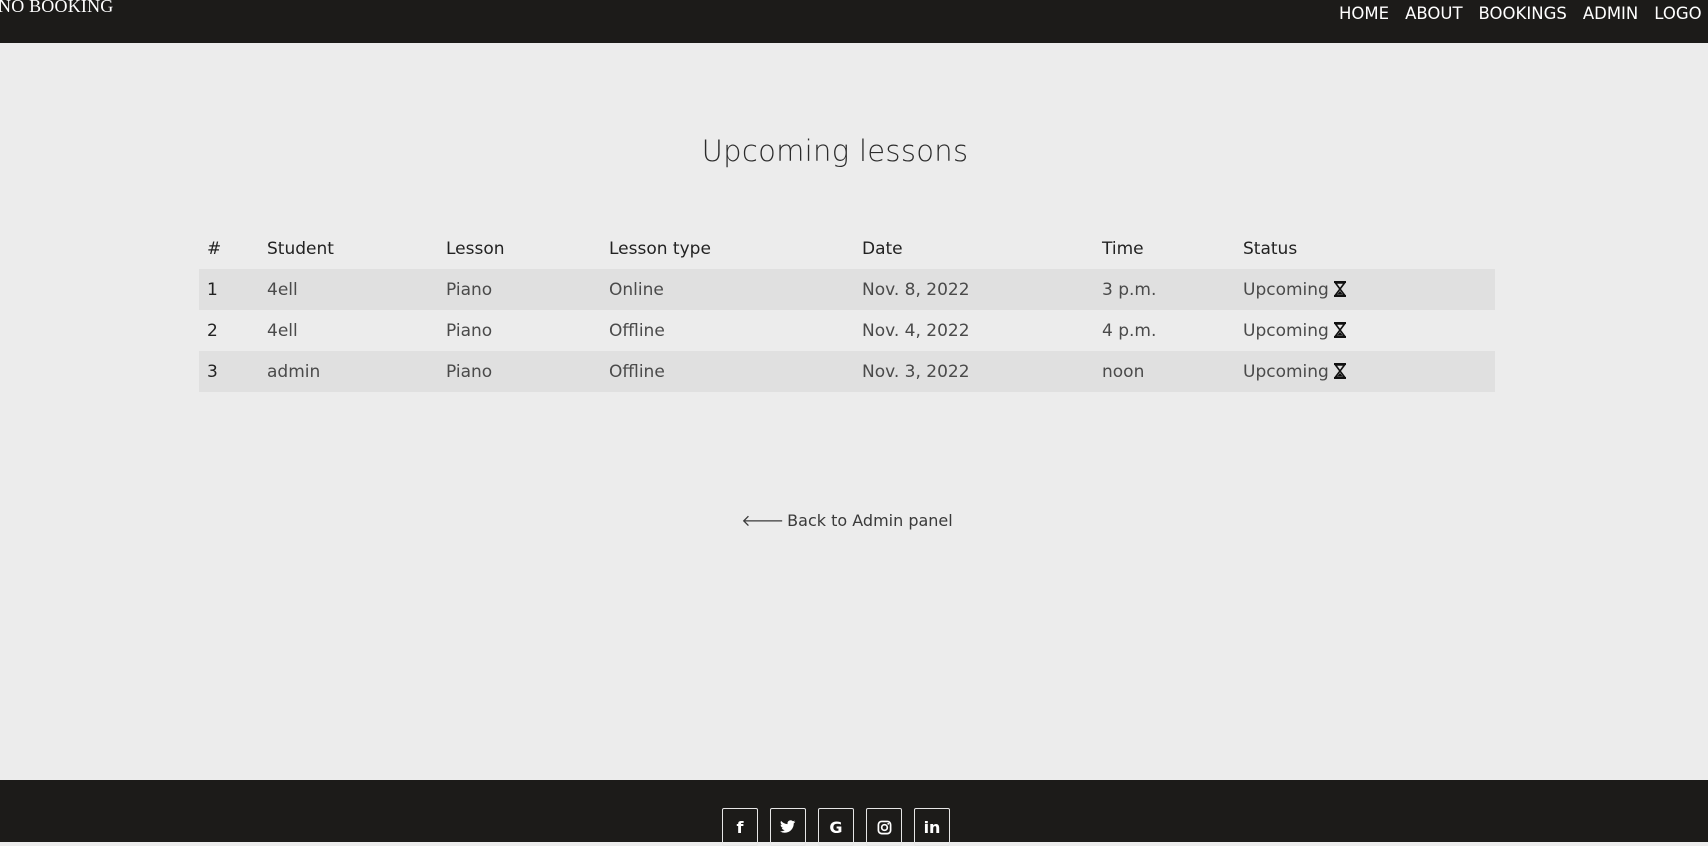 The height and width of the screenshot is (846, 1708). What do you see at coordinates (763, 520) in the screenshot?
I see `arrow-left-icon: 🡐` at bounding box center [763, 520].